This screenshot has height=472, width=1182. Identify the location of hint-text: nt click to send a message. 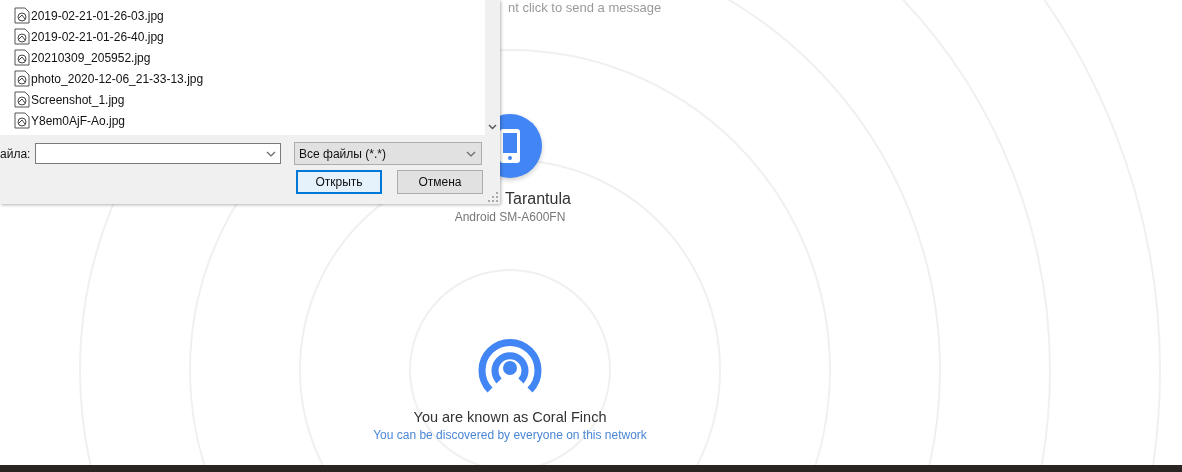
(585, 7).